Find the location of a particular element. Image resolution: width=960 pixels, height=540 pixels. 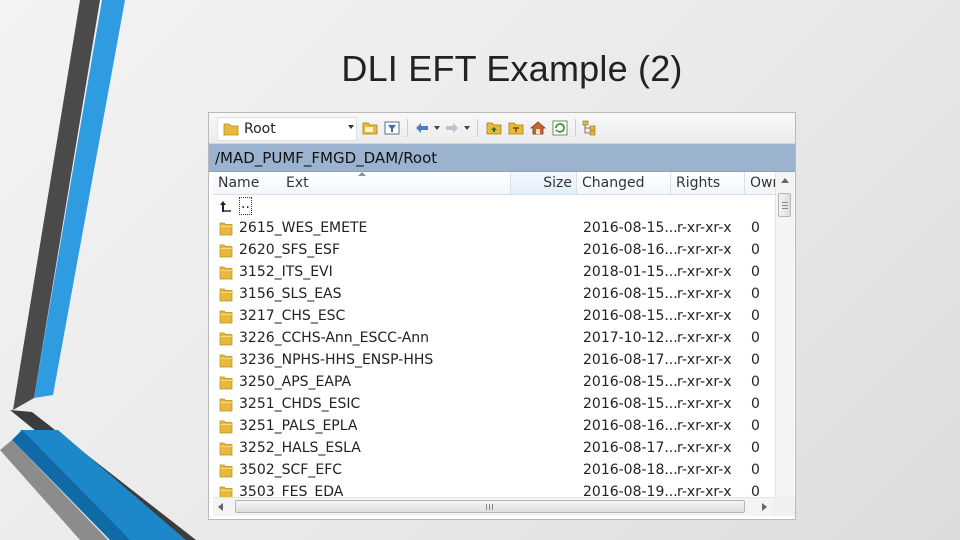

file-name: 2620_SFS_ESF is located at coordinates (289, 250).